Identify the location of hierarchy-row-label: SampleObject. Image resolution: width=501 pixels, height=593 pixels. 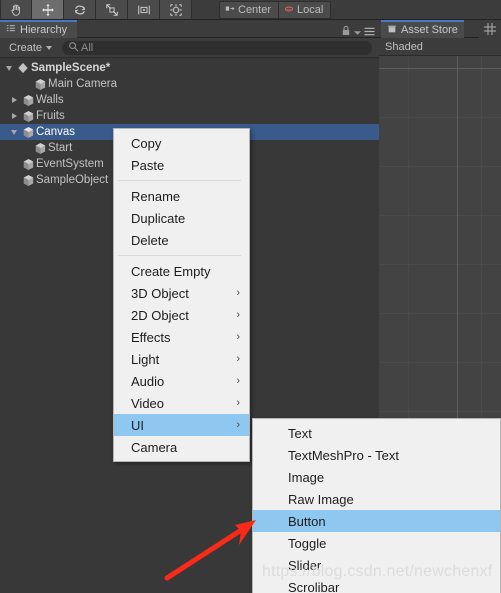
(72, 180).